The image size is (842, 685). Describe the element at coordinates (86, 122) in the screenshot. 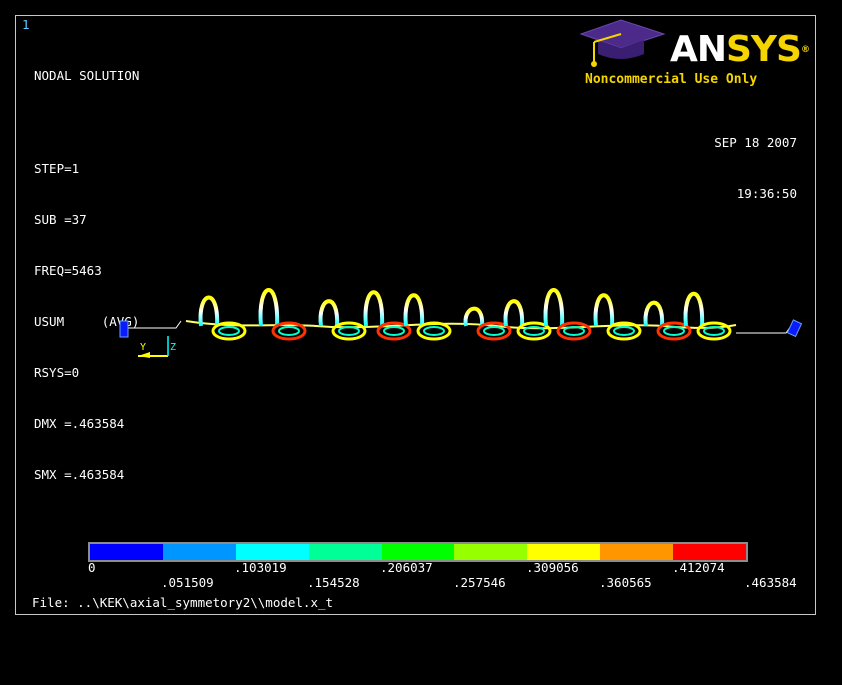

I see `info-line` at that location.